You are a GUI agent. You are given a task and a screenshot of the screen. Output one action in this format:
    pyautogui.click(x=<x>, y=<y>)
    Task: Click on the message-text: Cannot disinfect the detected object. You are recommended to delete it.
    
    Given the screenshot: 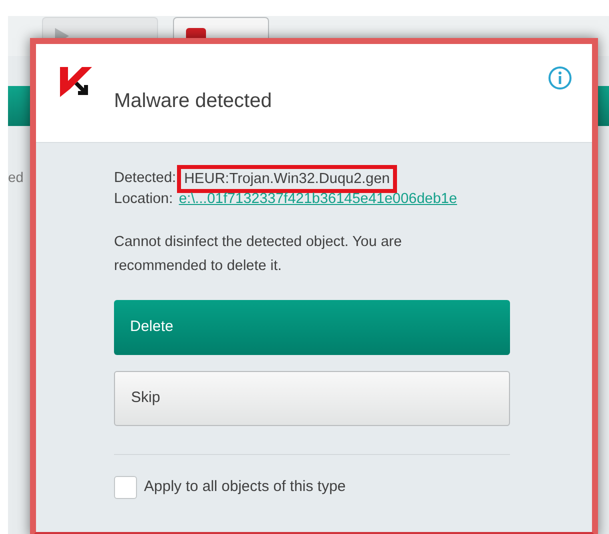 What is the action you would take?
    pyautogui.click(x=258, y=254)
    